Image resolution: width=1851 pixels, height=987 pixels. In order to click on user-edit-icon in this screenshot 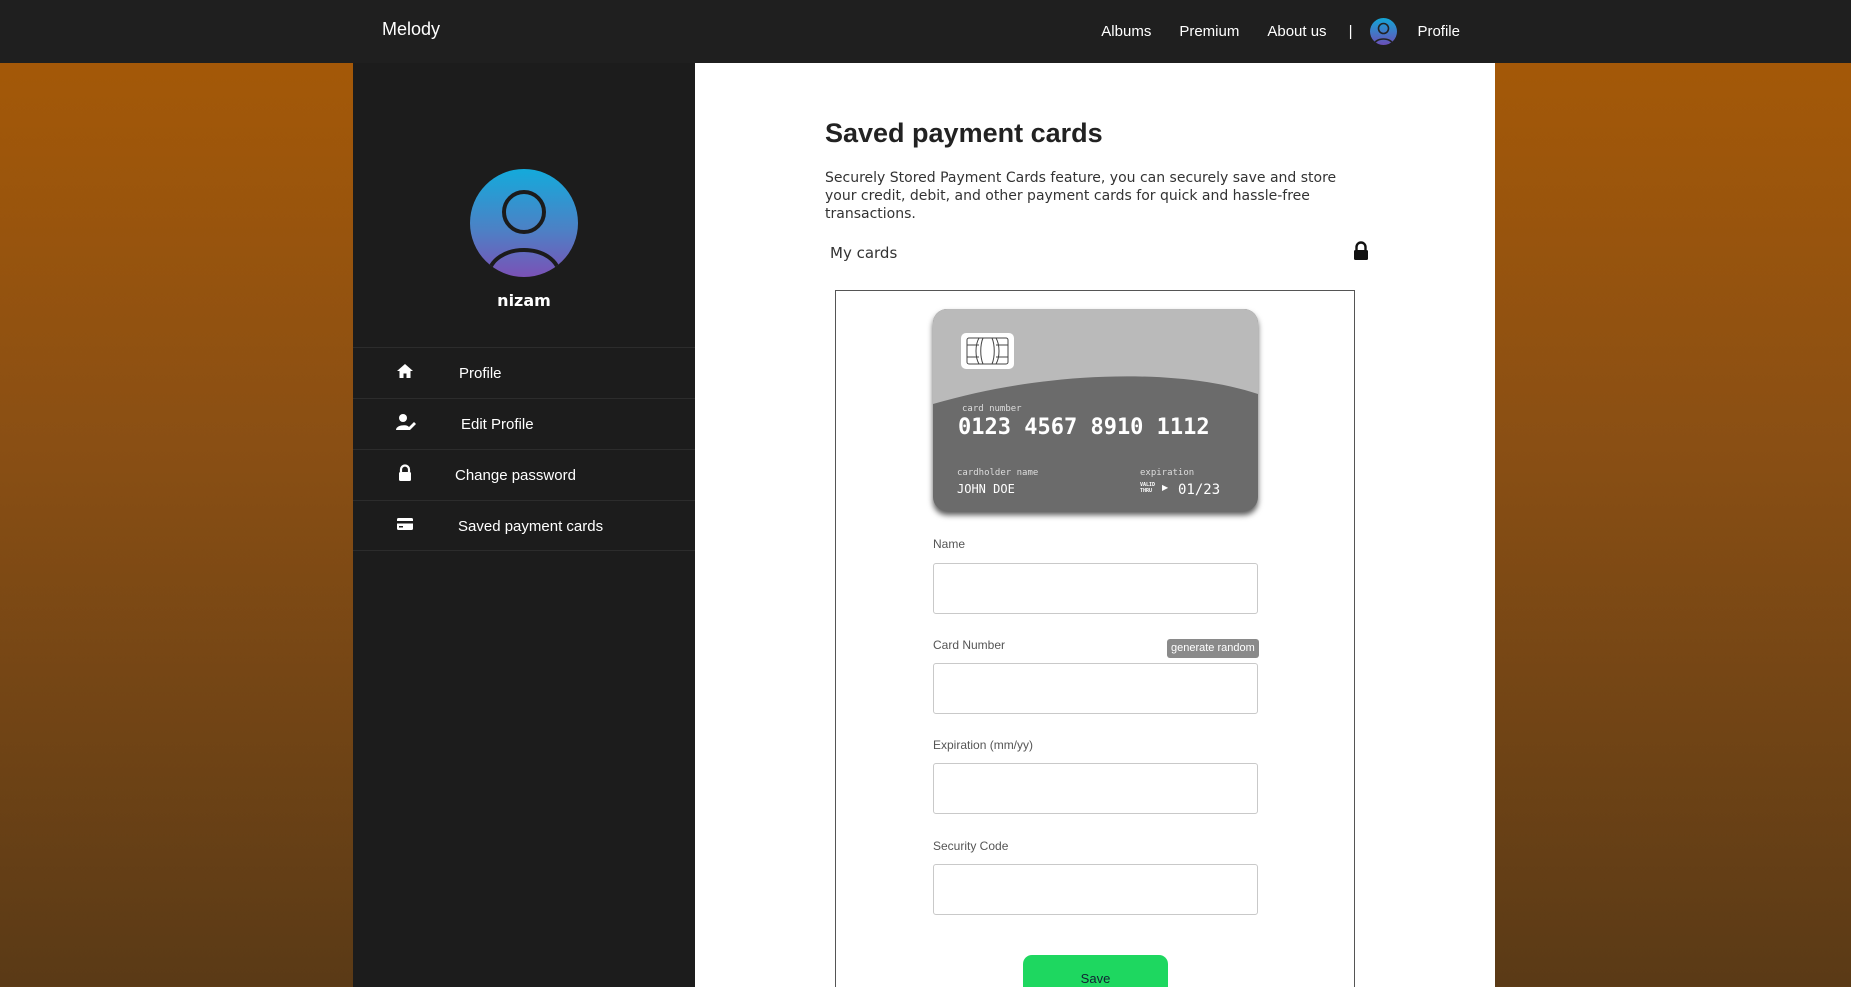, I will do `click(406, 422)`.